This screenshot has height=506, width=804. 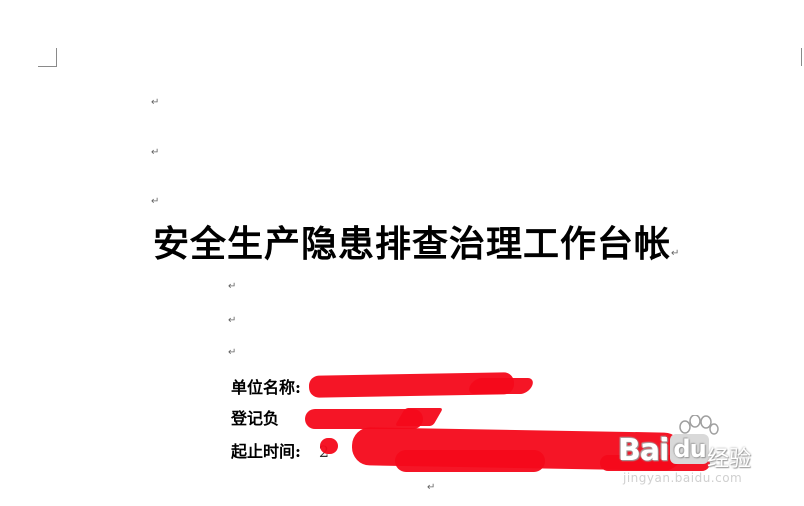 I want to click on baidu-jingyan-watermark: Bai du 经验 jingyan.baidu.com, so click(x=700, y=452).